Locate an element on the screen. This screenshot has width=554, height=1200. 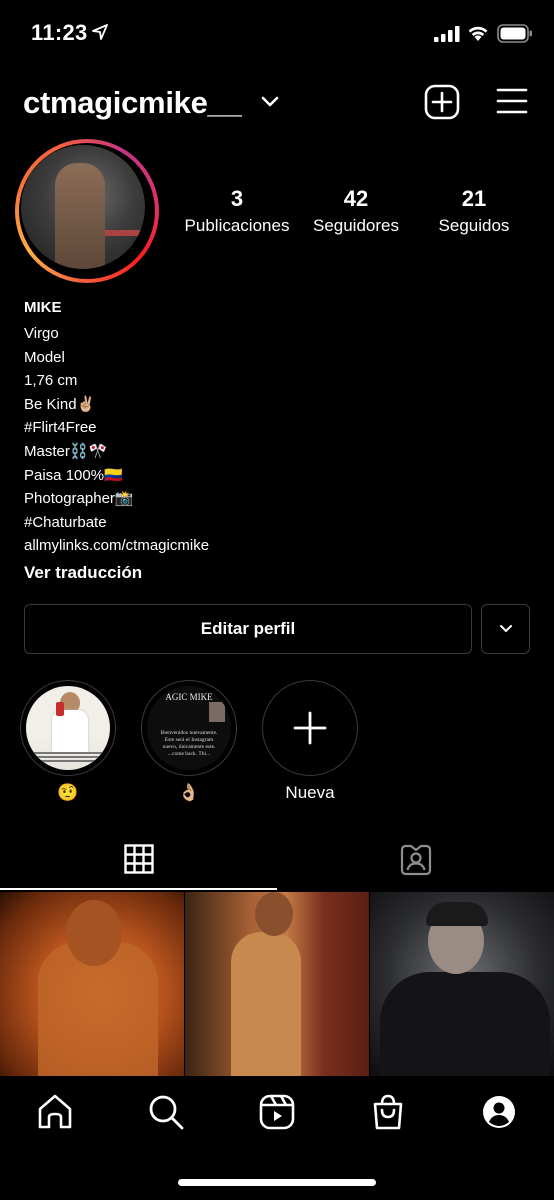
bio-line: Be Kind✌🏼 is located at coordinates (60, 404).